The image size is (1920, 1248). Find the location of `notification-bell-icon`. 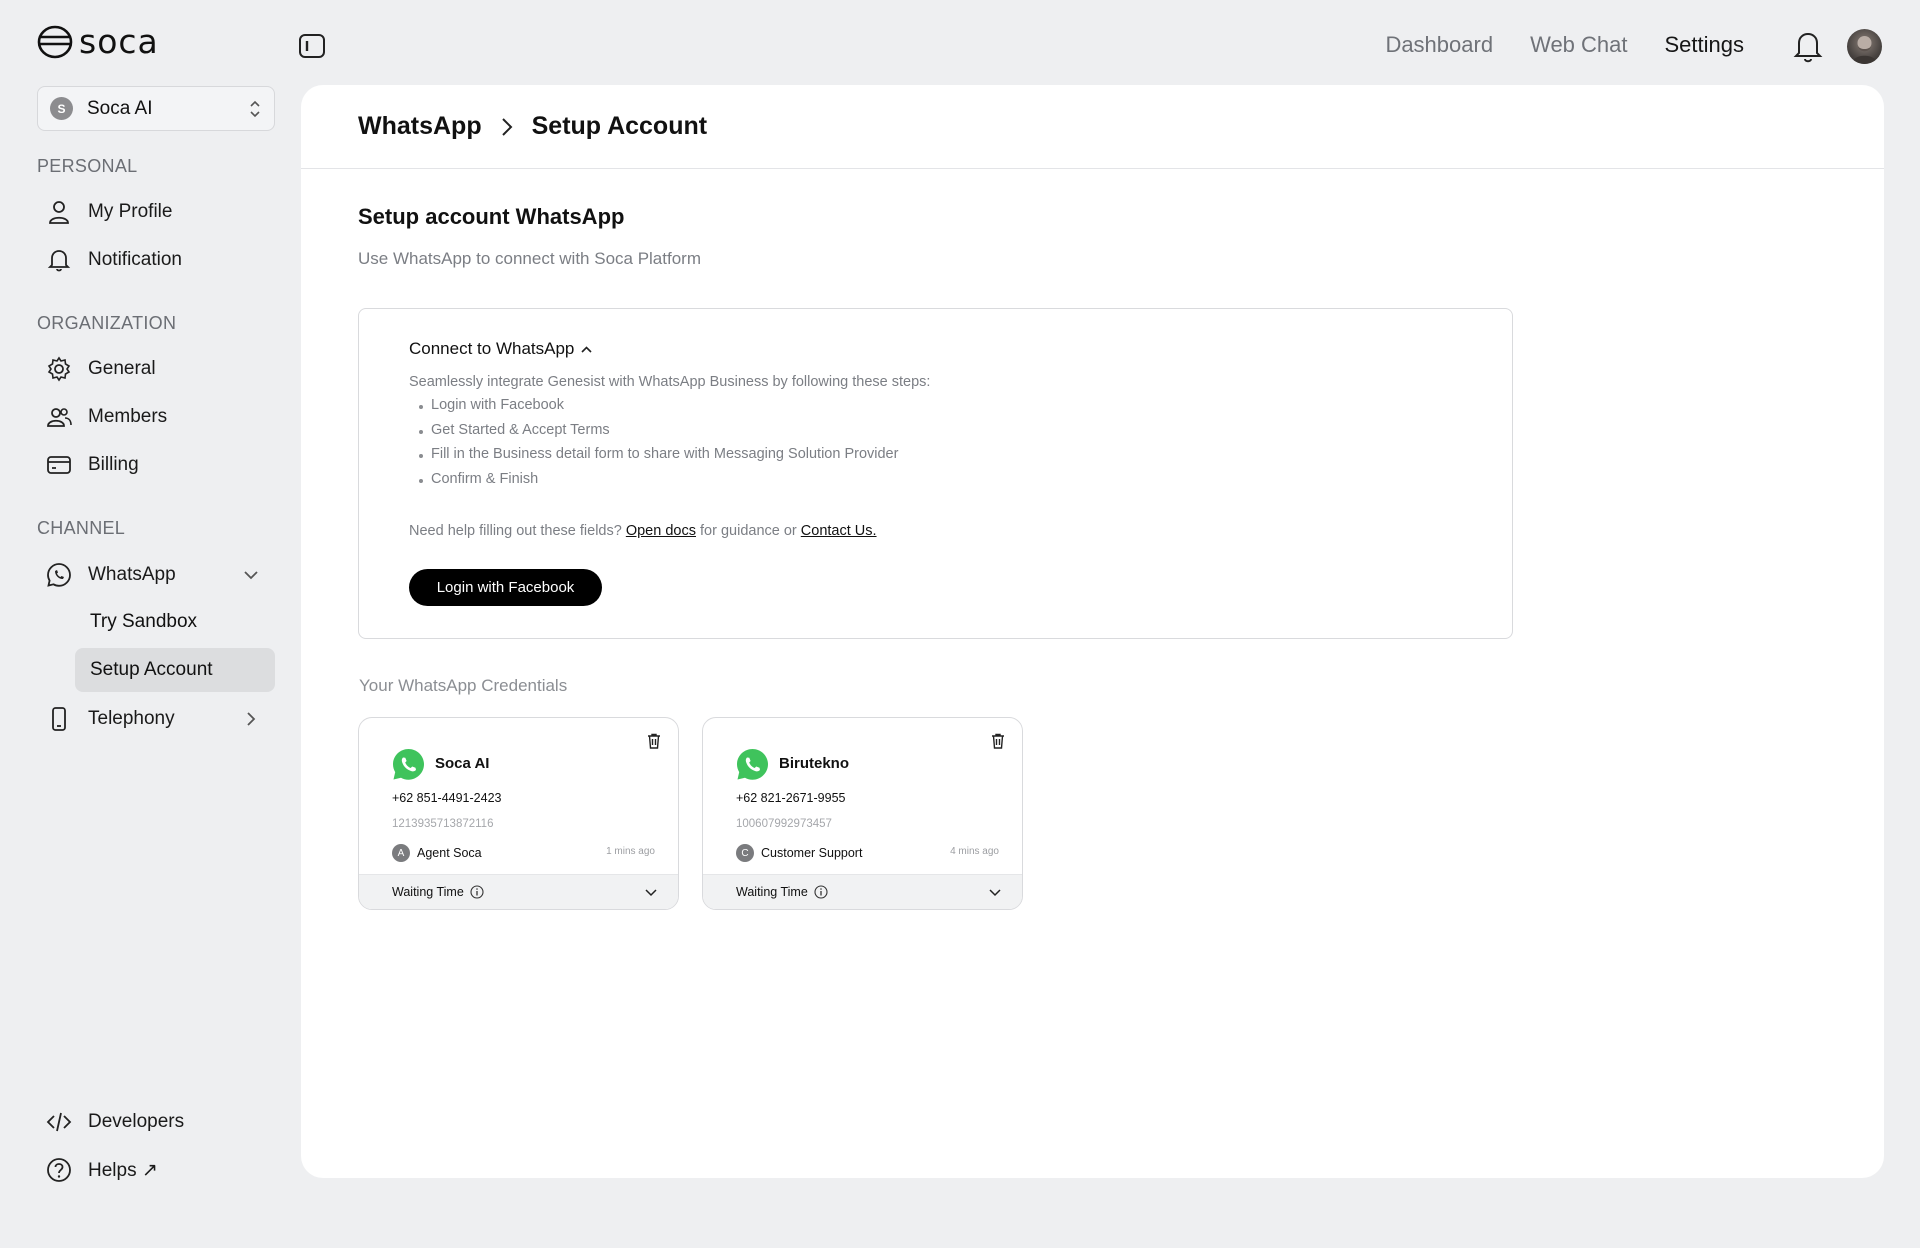

notification-bell-icon is located at coordinates (1808, 46).